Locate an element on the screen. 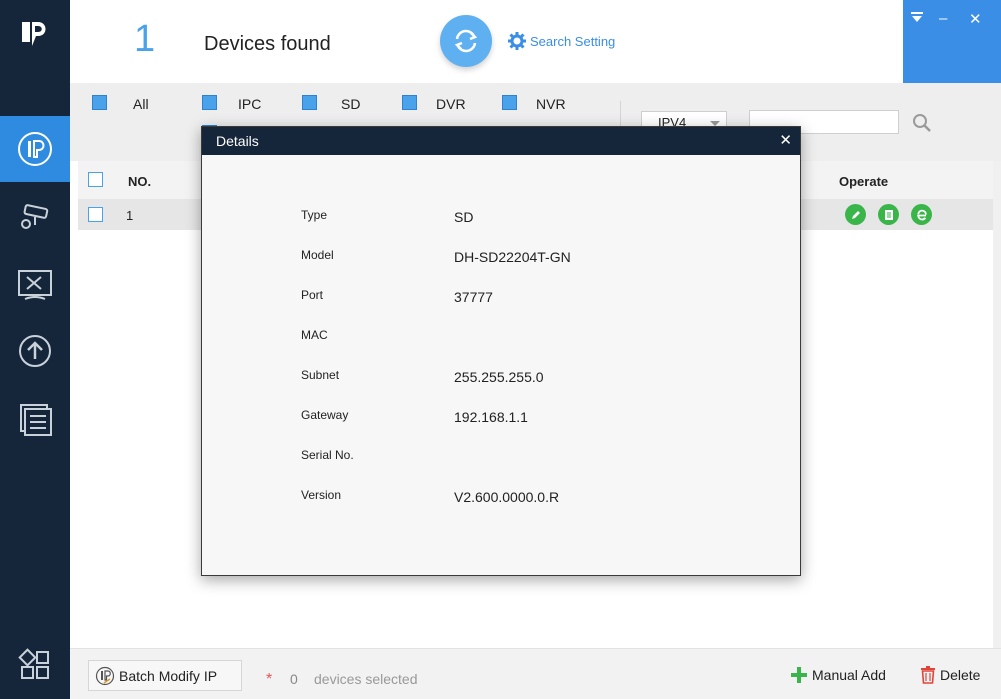  app-logo-icon is located at coordinates (34, 34).